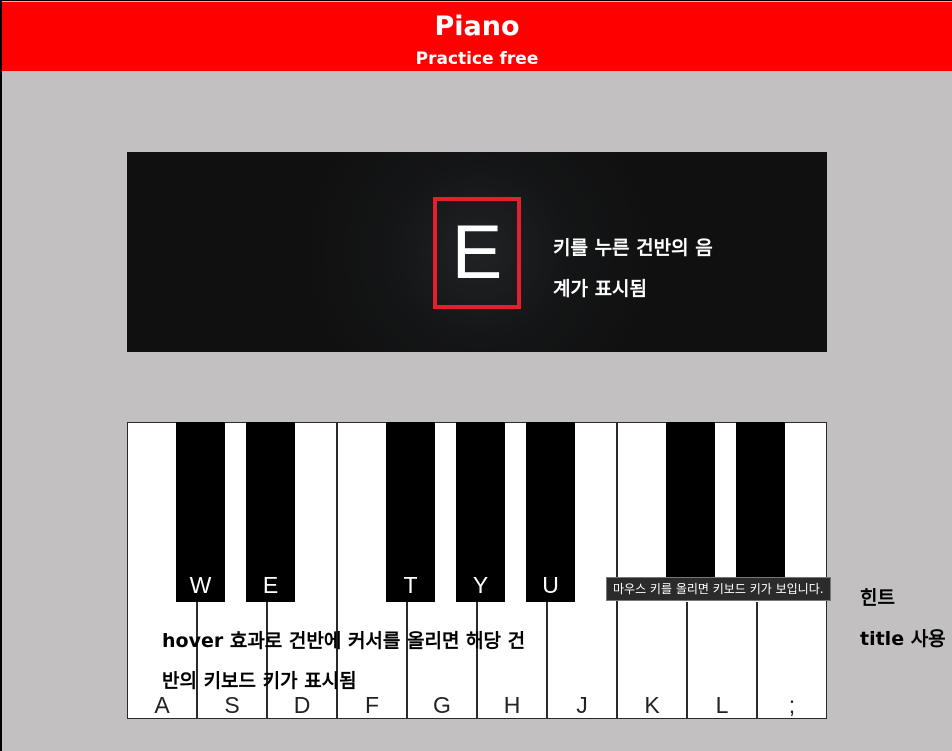 This screenshot has height=751, width=952. Describe the element at coordinates (760, 512) in the screenshot. I see `black-key-p` at that location.